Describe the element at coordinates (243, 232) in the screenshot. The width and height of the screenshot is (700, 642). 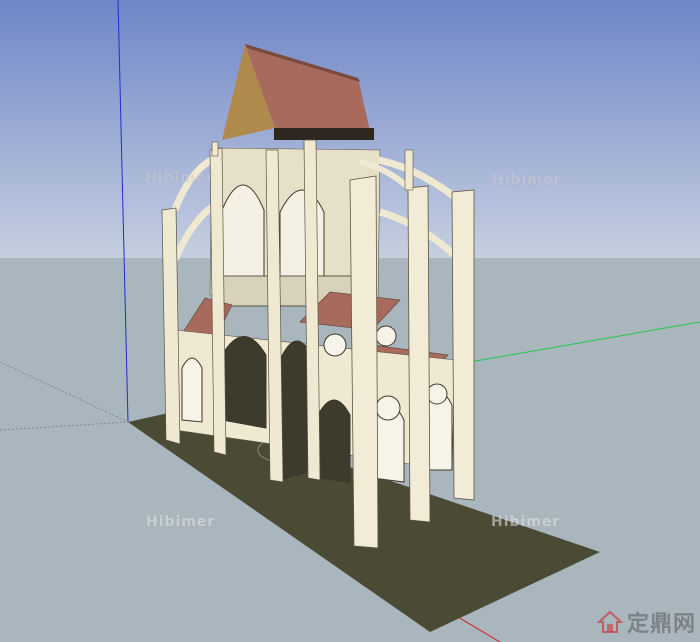
I see `upper-window-left` at that location.